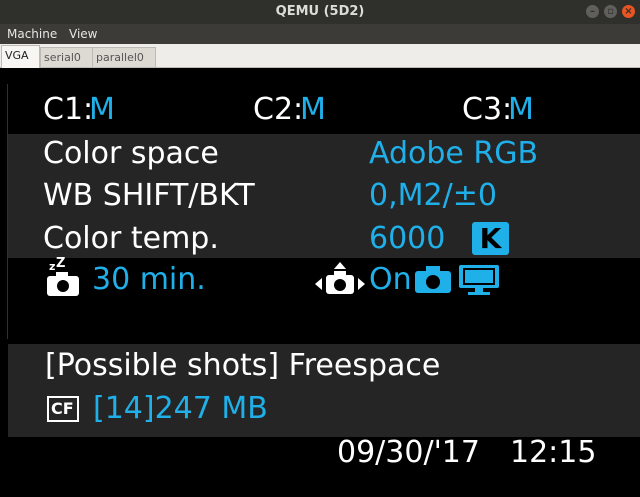  I want to click on c3-label: C3:, so click(487, 109).